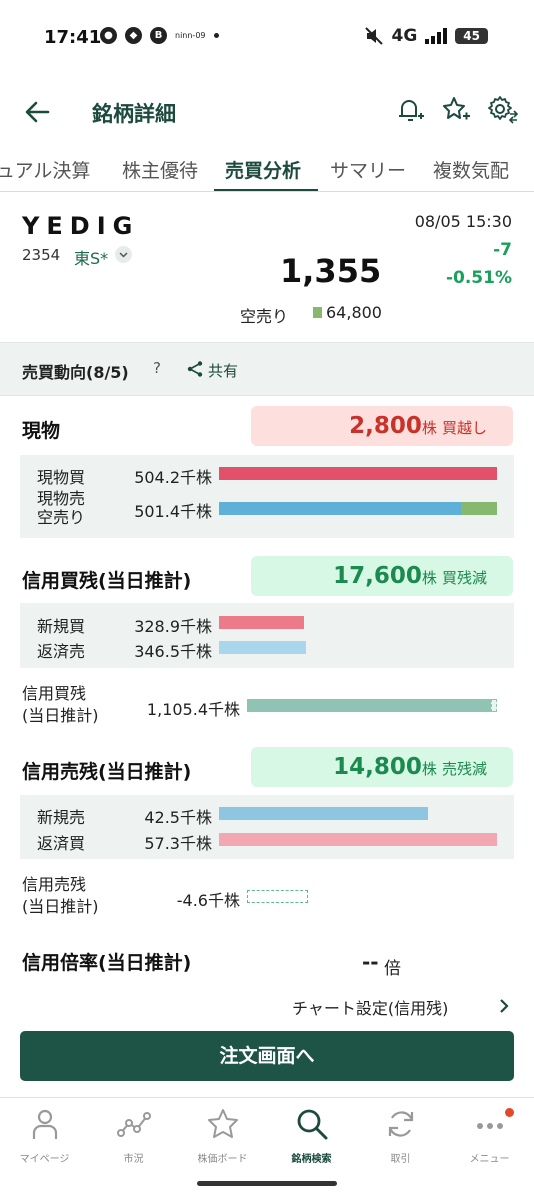 The image size is (534, 1200). Describe the element at coordinates (464, 578) in the screenshot. I see `margin-buy-summary-label: 買残減` at that location.